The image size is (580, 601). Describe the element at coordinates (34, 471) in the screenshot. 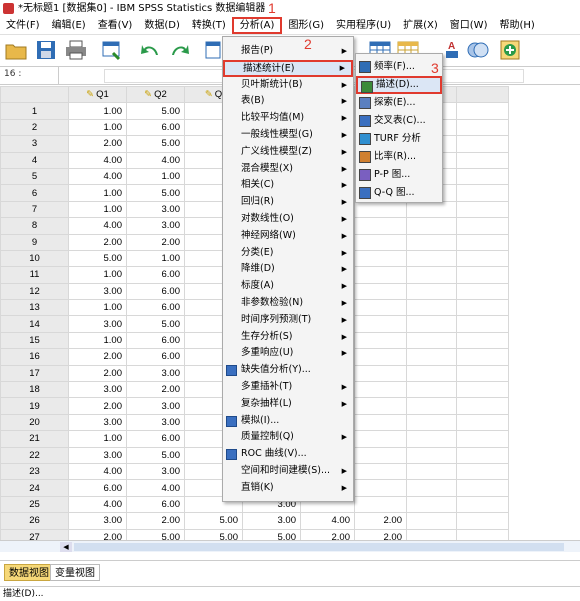

I see `row-number: 23` at that location.